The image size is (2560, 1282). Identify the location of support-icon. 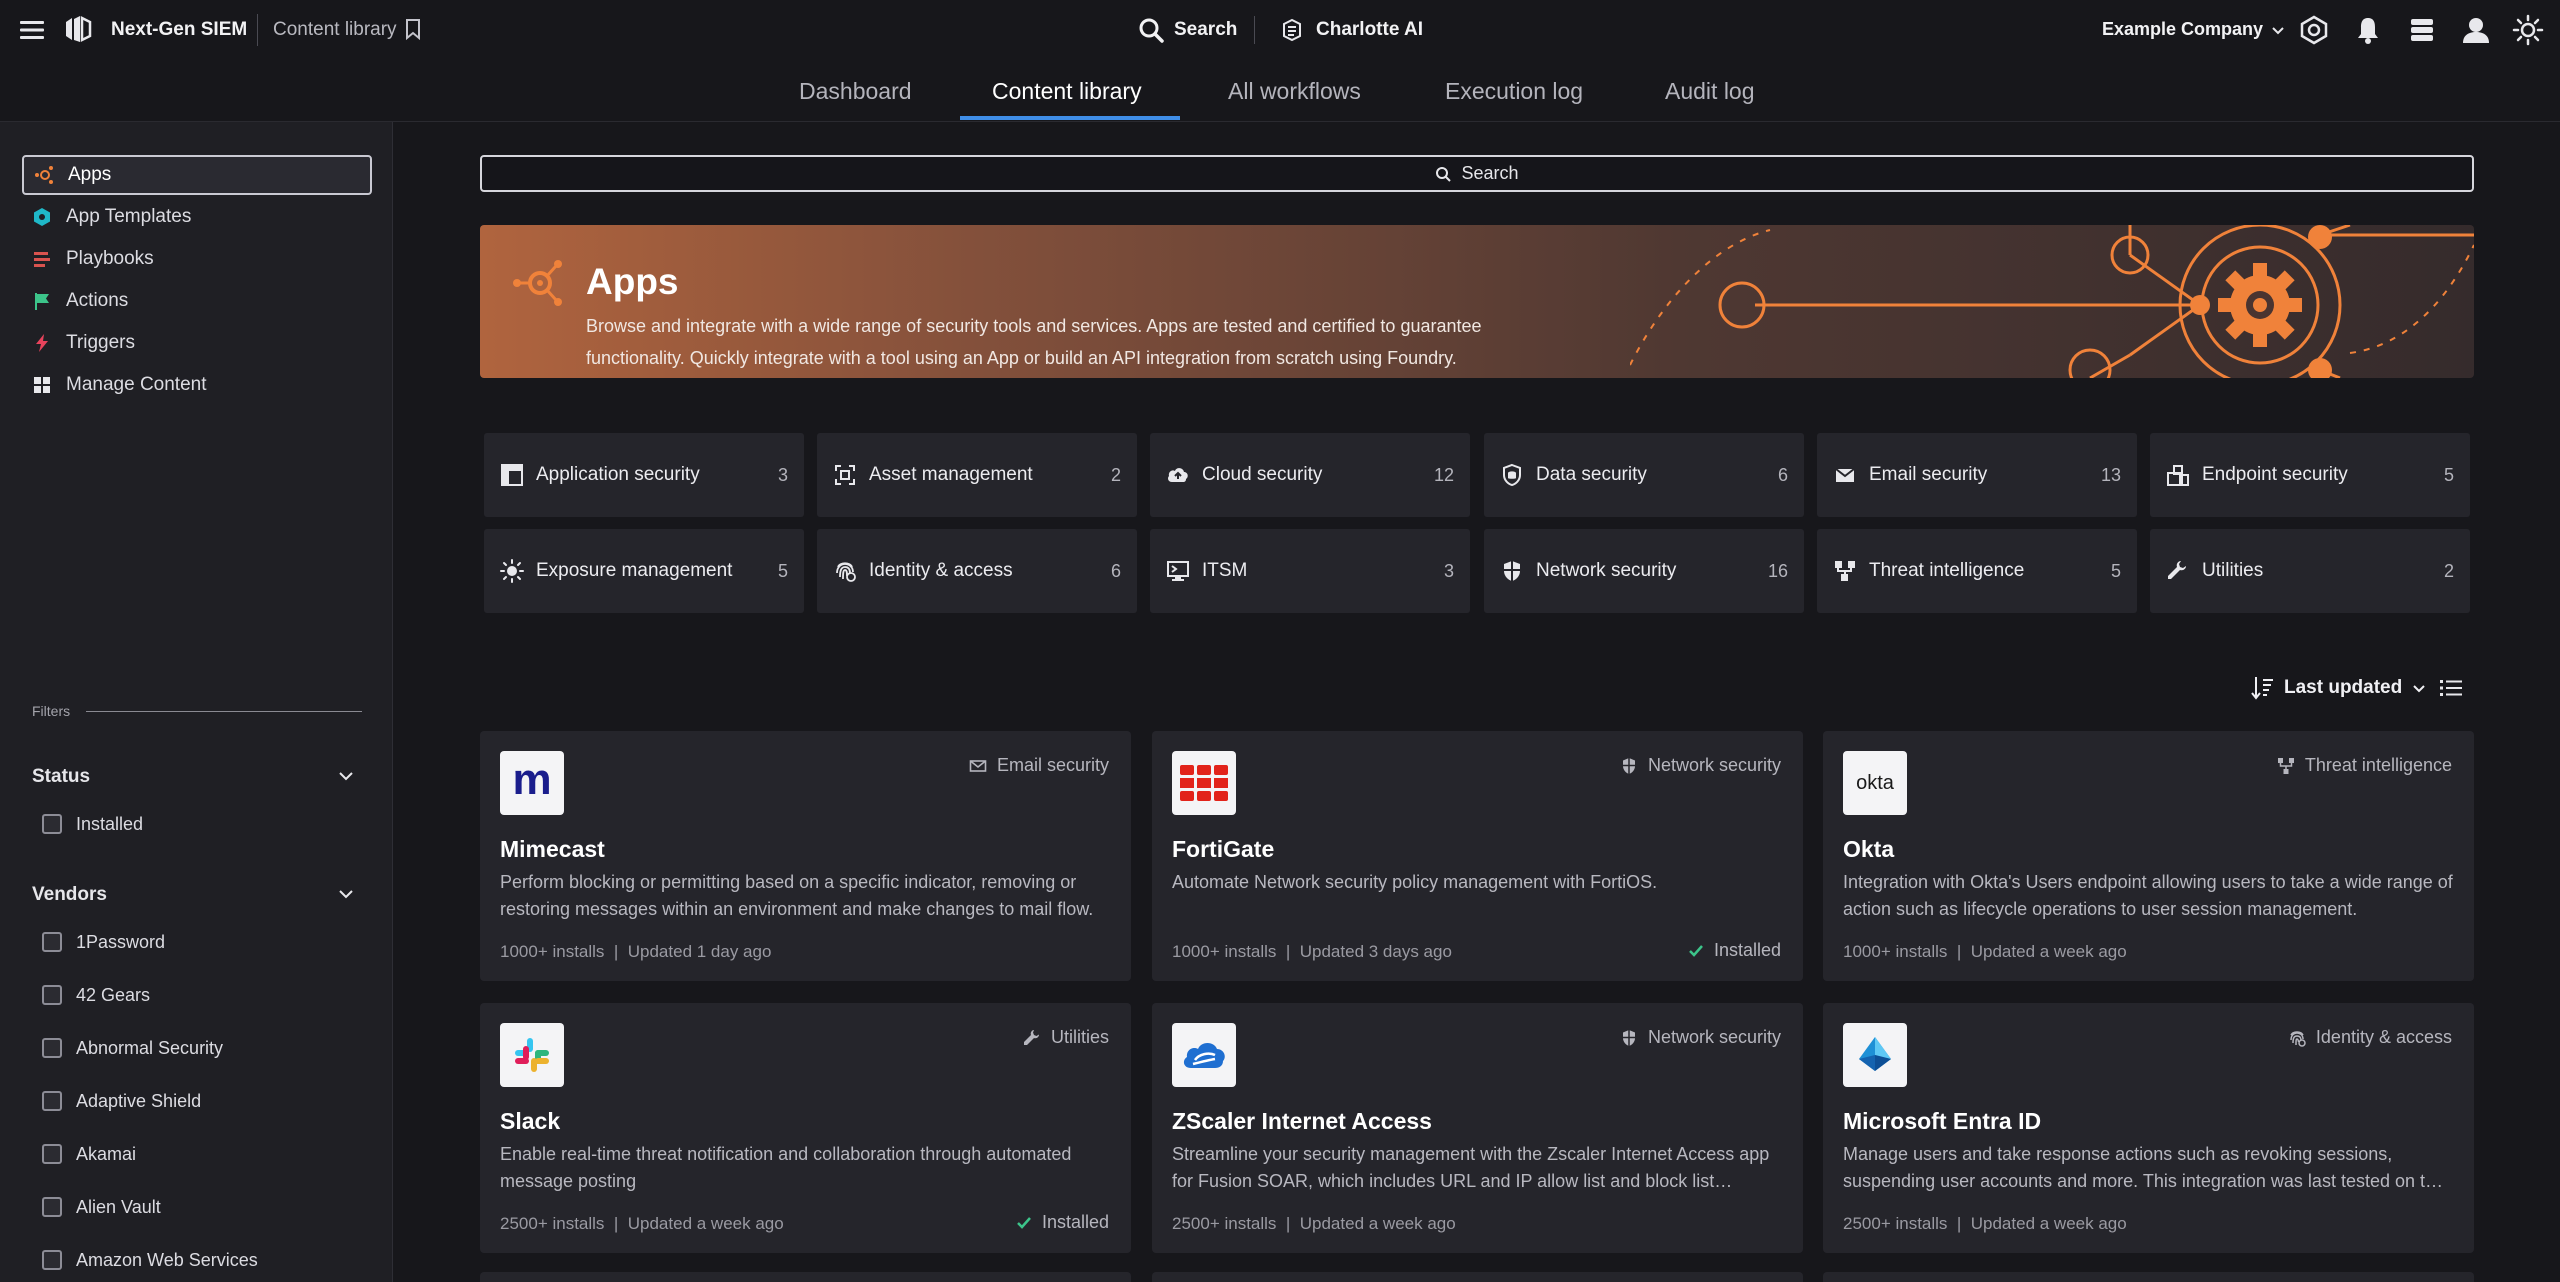
(2314, 30).